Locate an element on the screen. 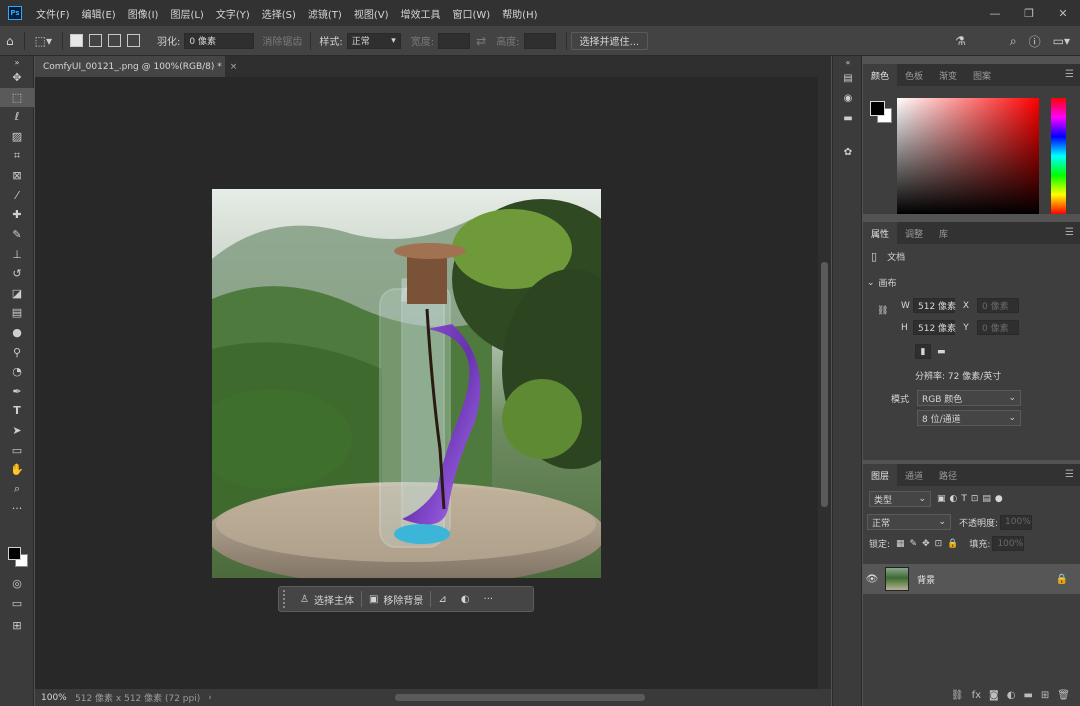  lock-icon: 🔒 is located at coordinates (1062, 579).